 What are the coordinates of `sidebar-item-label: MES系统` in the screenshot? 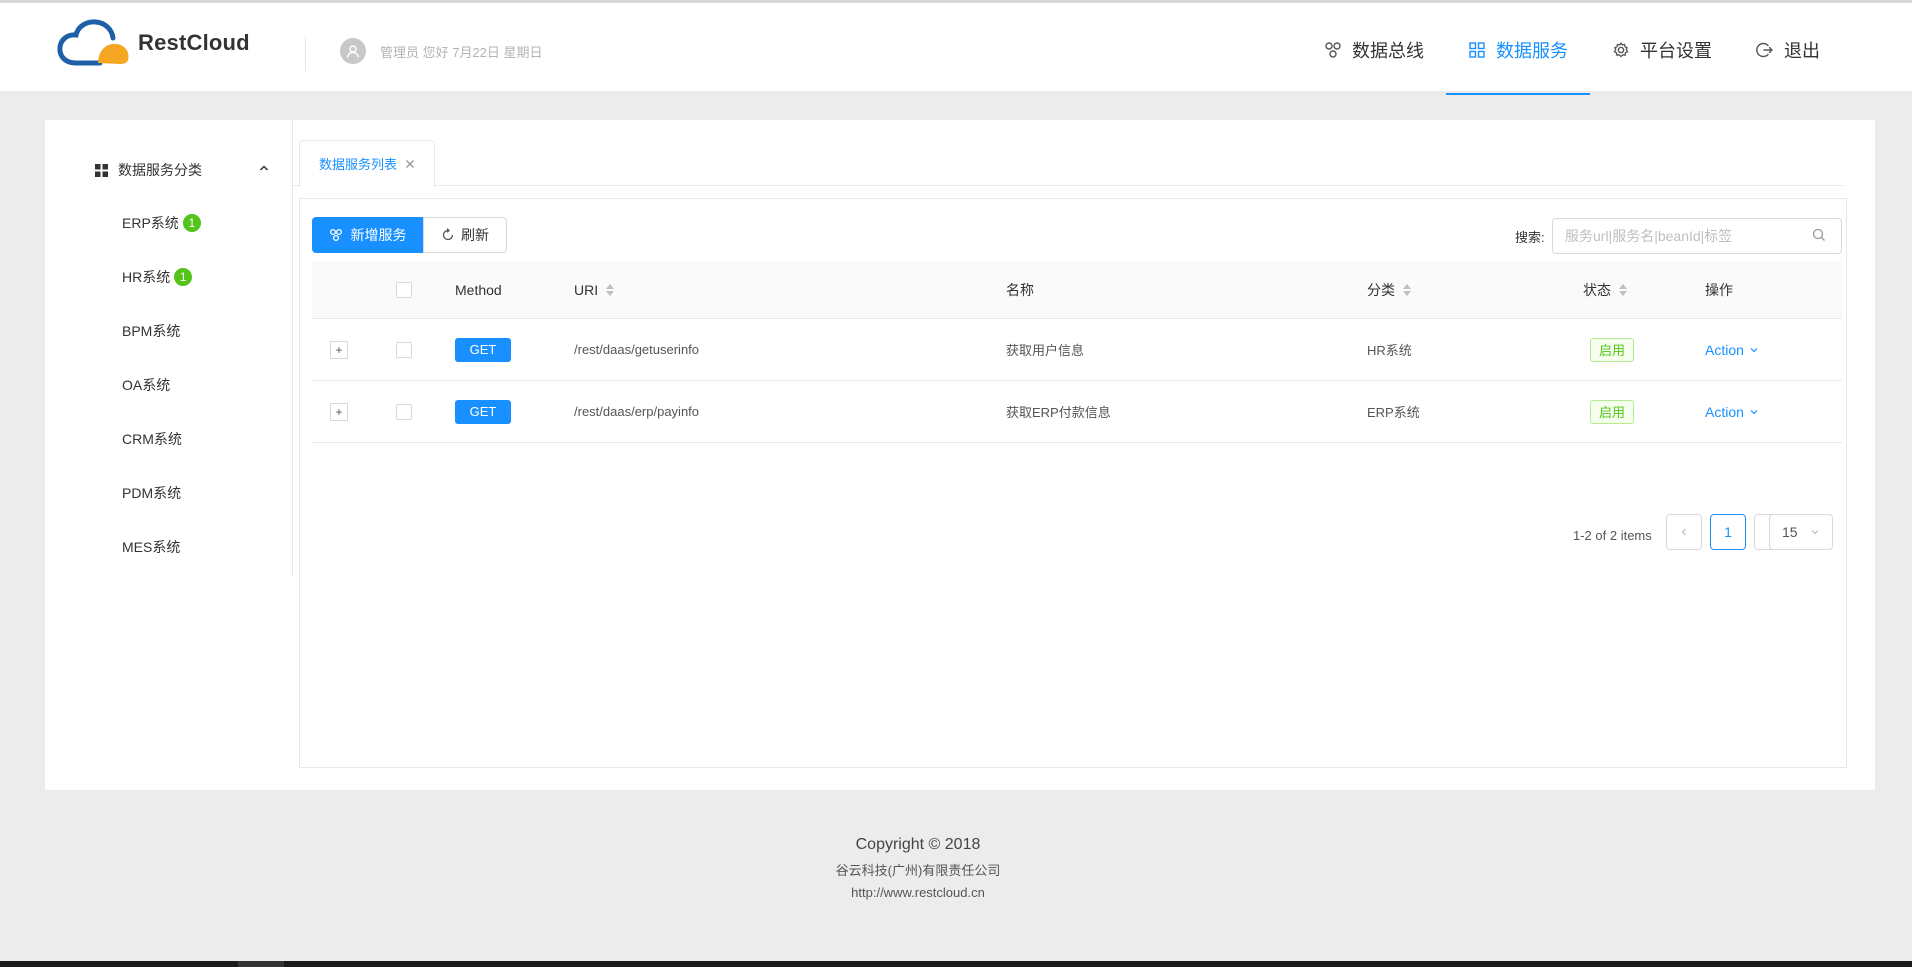 It's located at (151, 547).